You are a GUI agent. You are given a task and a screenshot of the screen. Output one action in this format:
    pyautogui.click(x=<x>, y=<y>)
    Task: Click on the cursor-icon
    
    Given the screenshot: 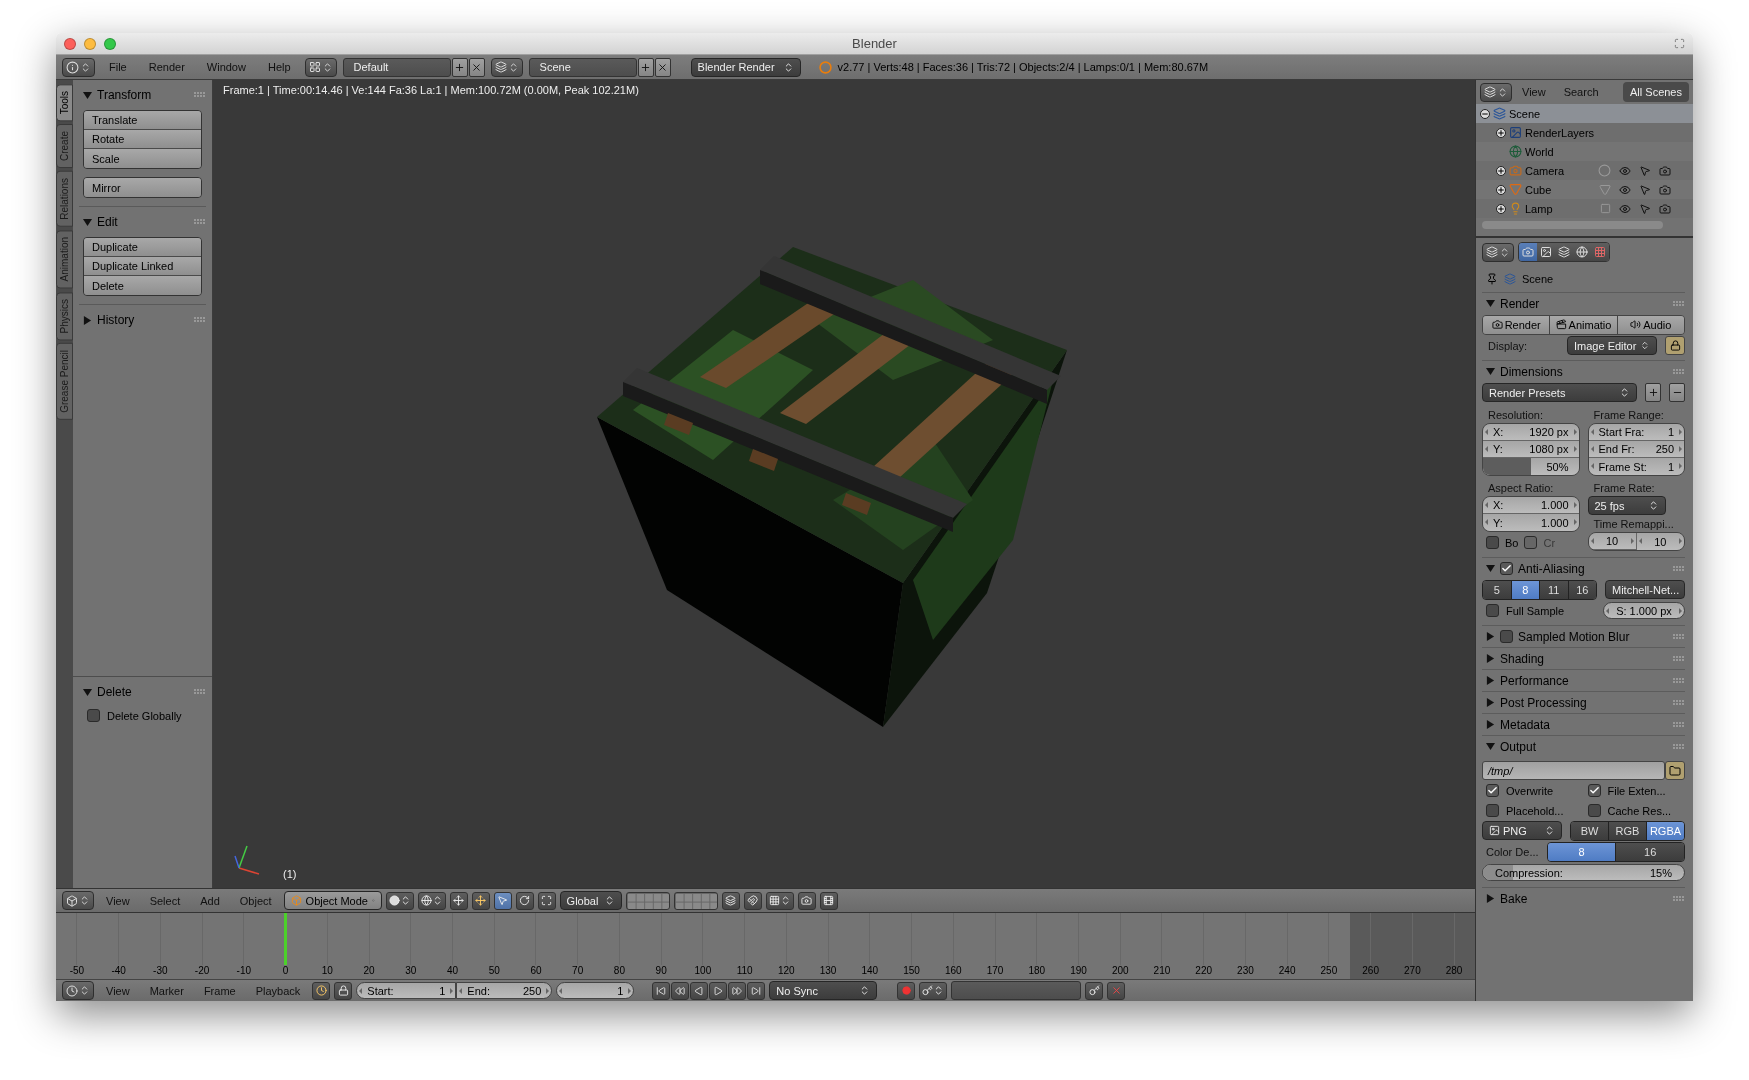 What is the action you would take?
    pyautogui.click(x=1645, y=208)
    